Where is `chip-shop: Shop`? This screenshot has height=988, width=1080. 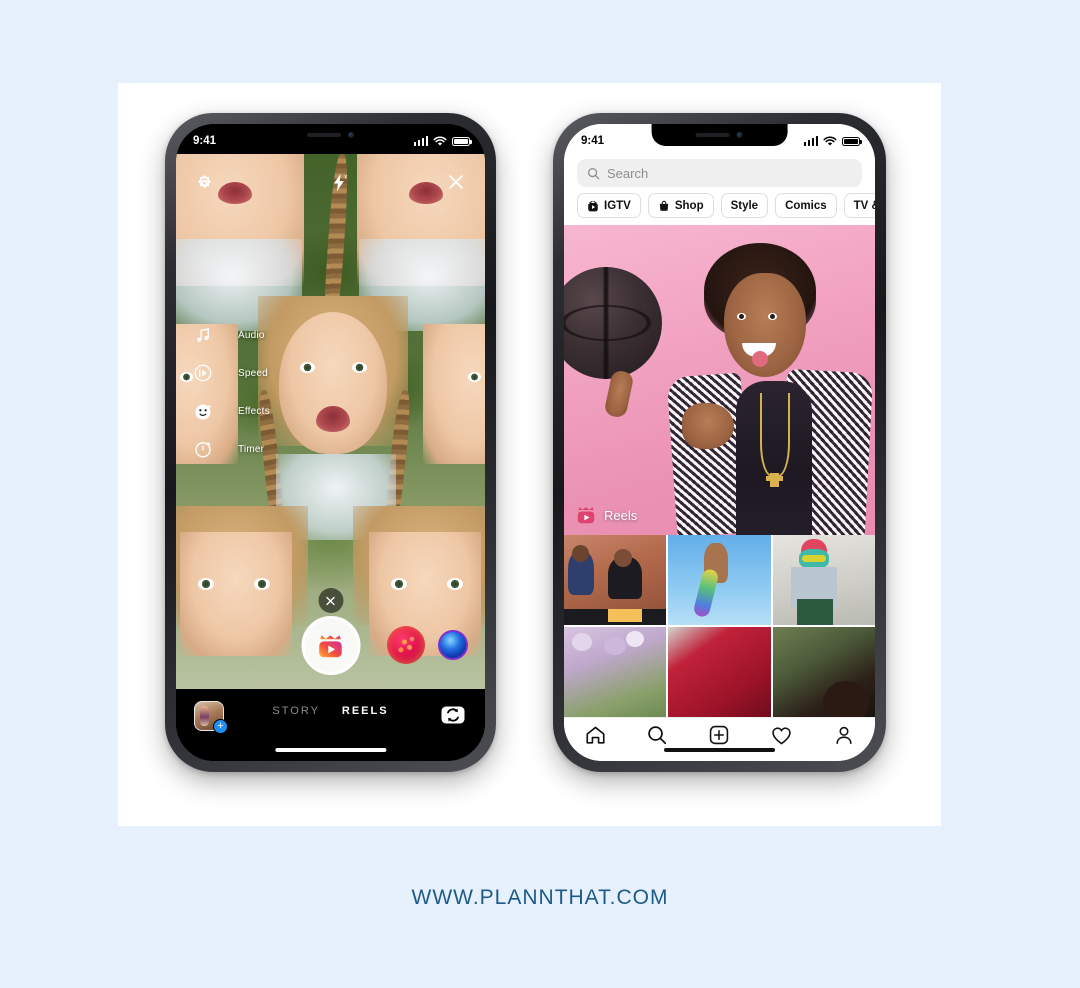
chip-shop: Shop is located at coordinates (680, 205).